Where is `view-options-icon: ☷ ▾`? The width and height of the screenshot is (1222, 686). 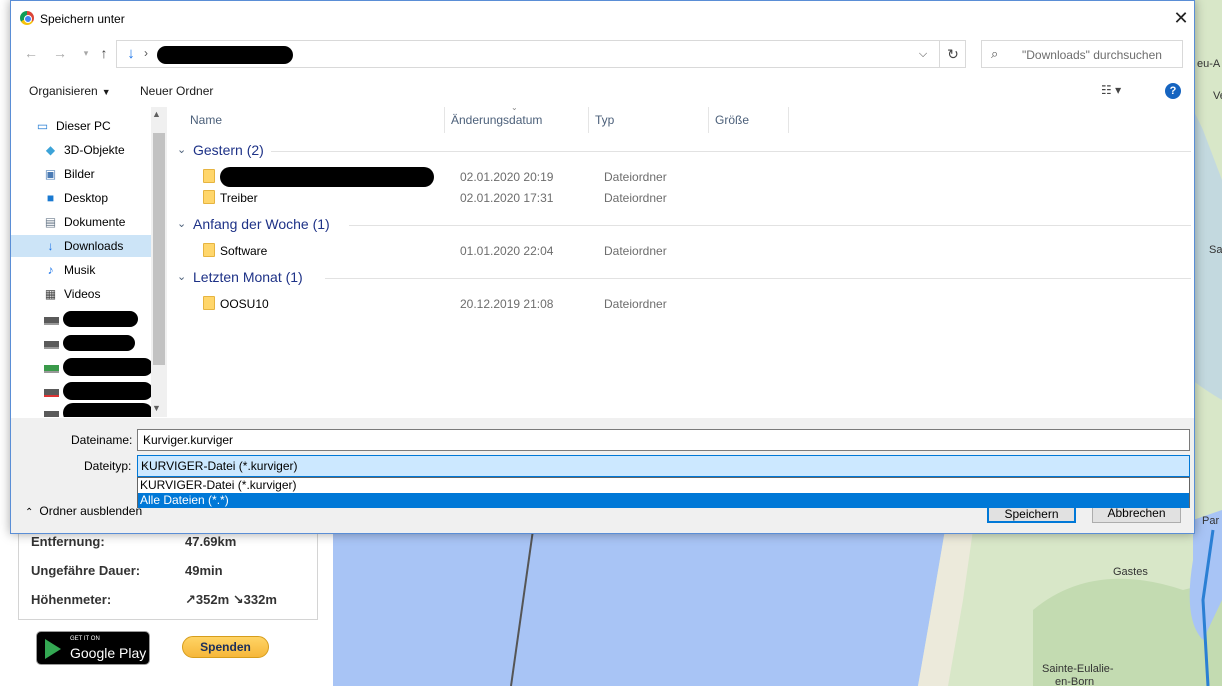 view-options-icon: ☷ ▾ is located at coordinates (1111, 90).